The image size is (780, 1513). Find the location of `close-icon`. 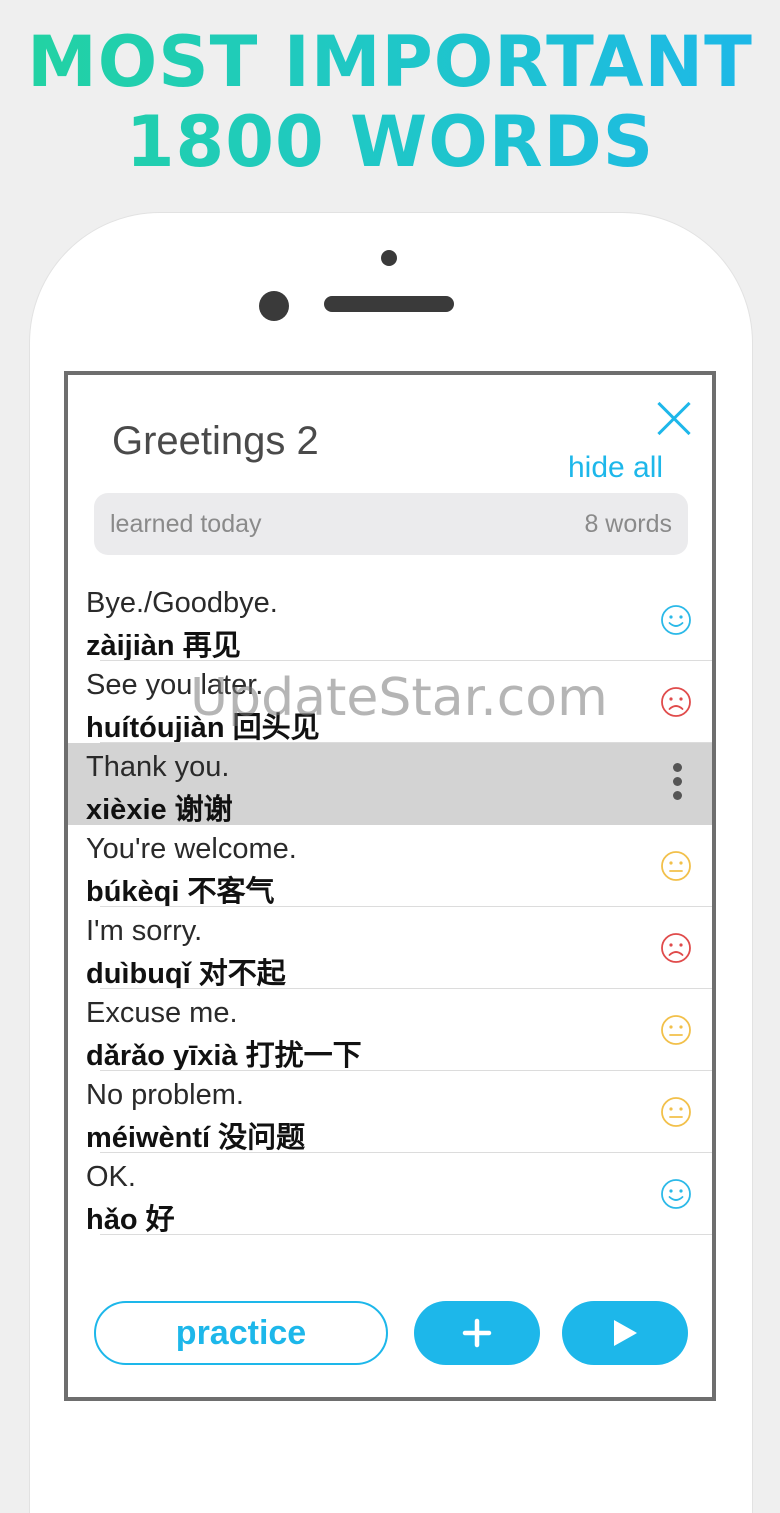

close-icon is located at coordinates (674, 419).